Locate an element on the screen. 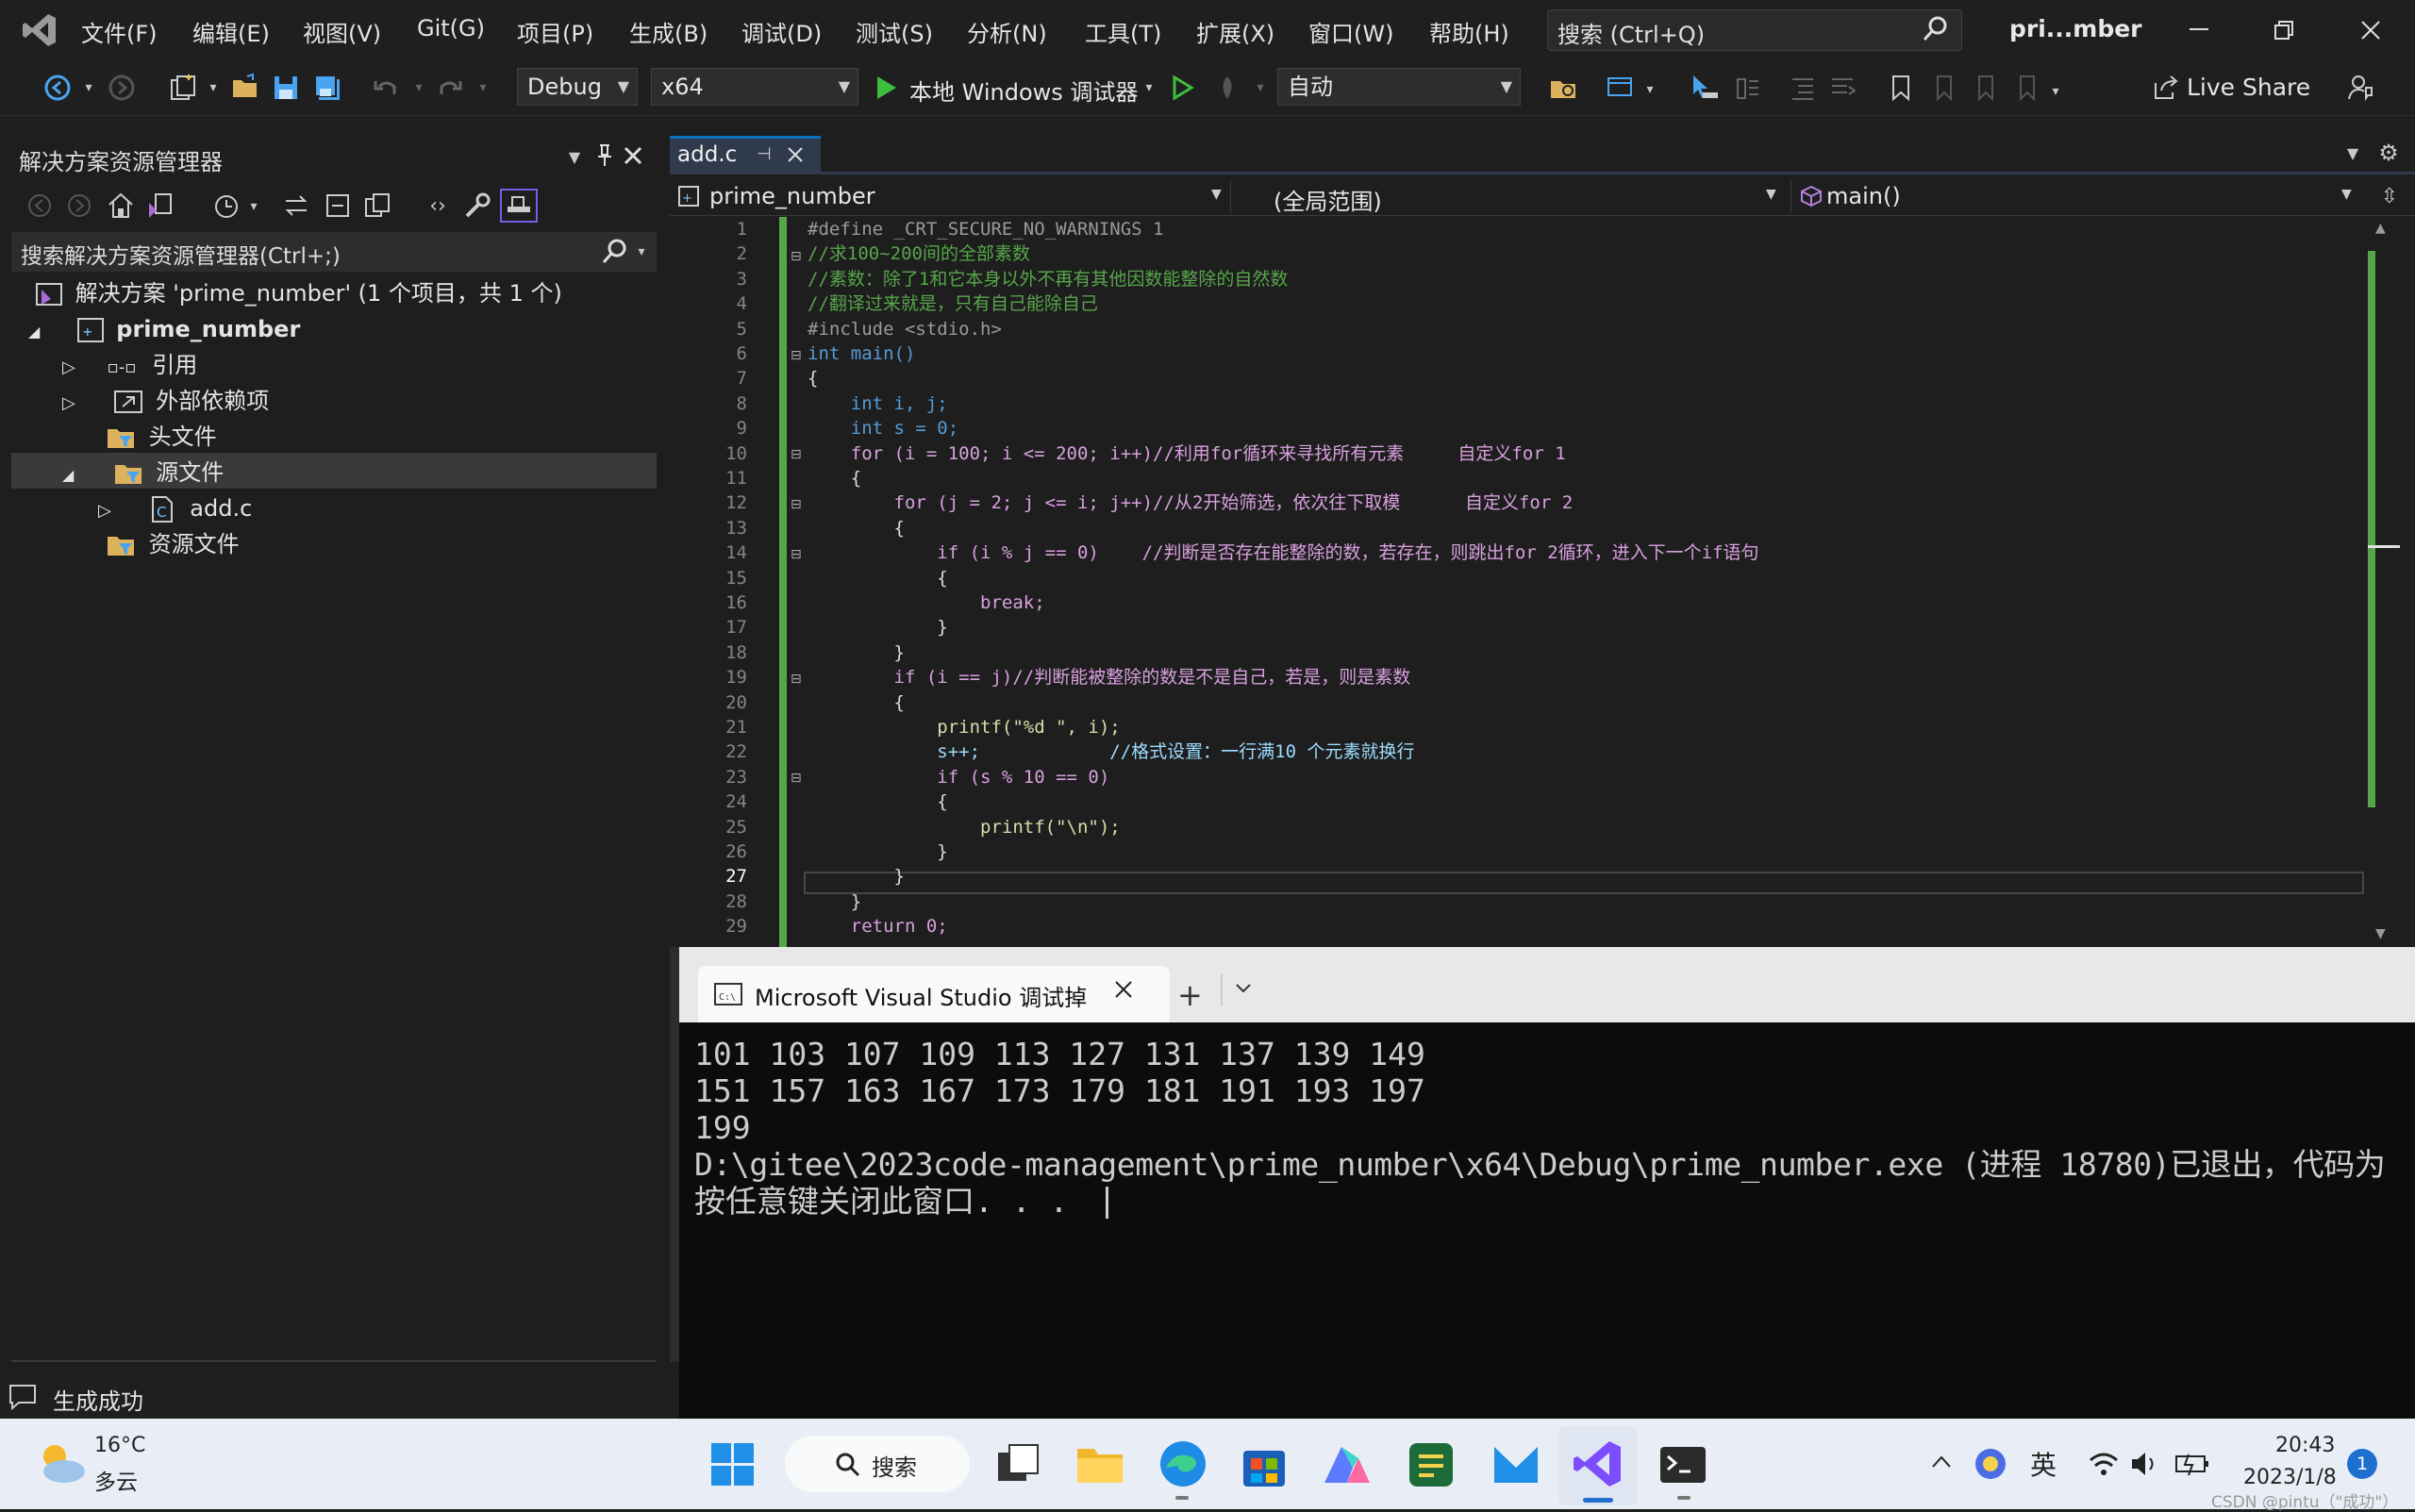 Image resolution: width=2415 pixels, height=1512 pixels. tab-add-c: add.c ⊣ is located at coordinates (746, 154).